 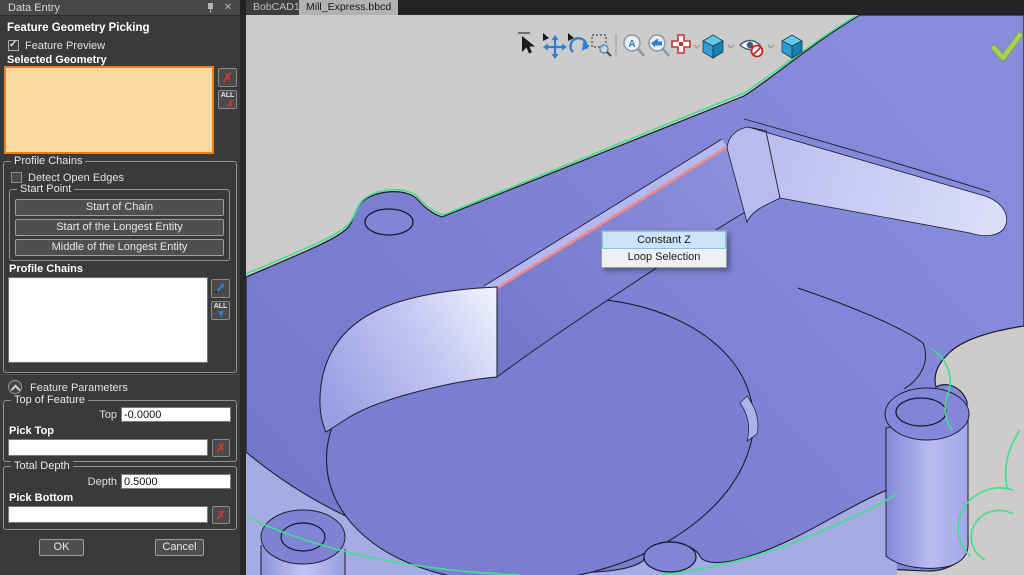 I want to click on reverse-chain-button, so click(x=220, y=288).